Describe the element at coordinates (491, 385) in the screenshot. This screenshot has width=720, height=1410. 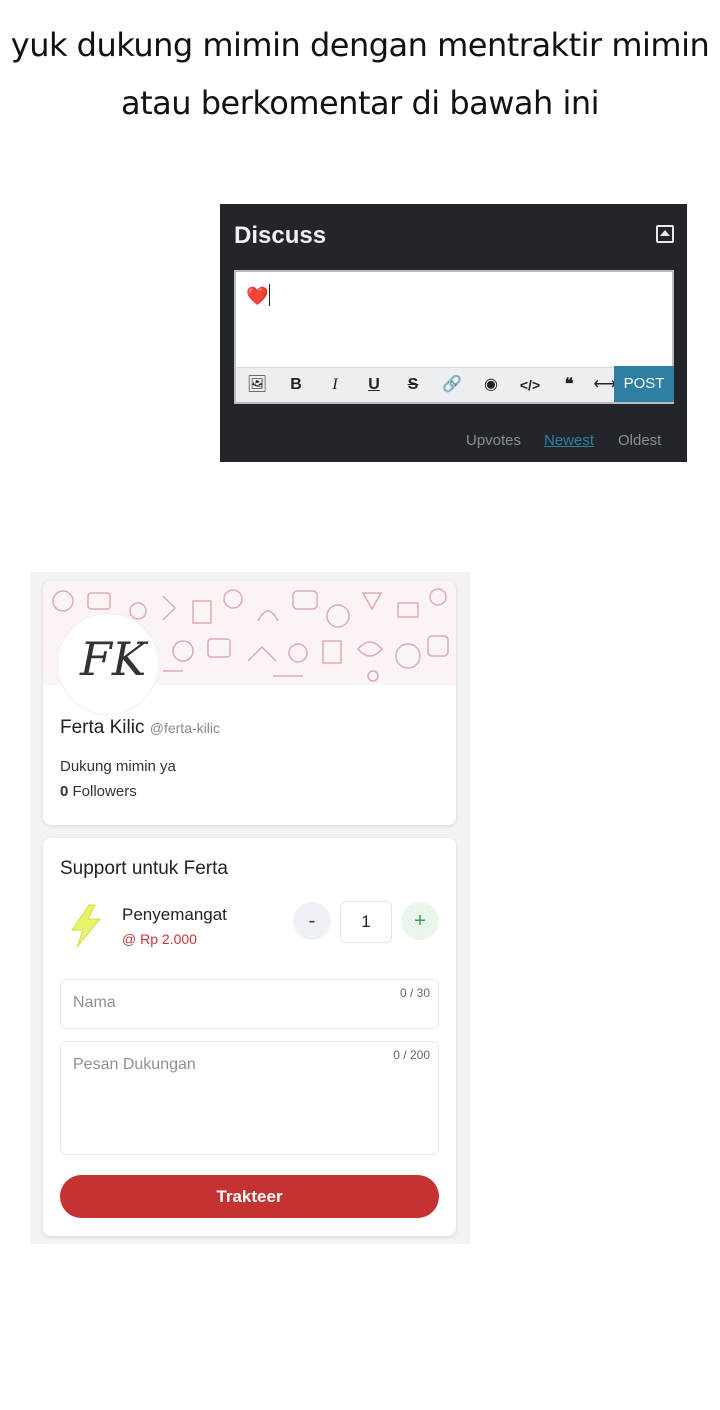
I see `spoiler-icon: ◉` at that location.